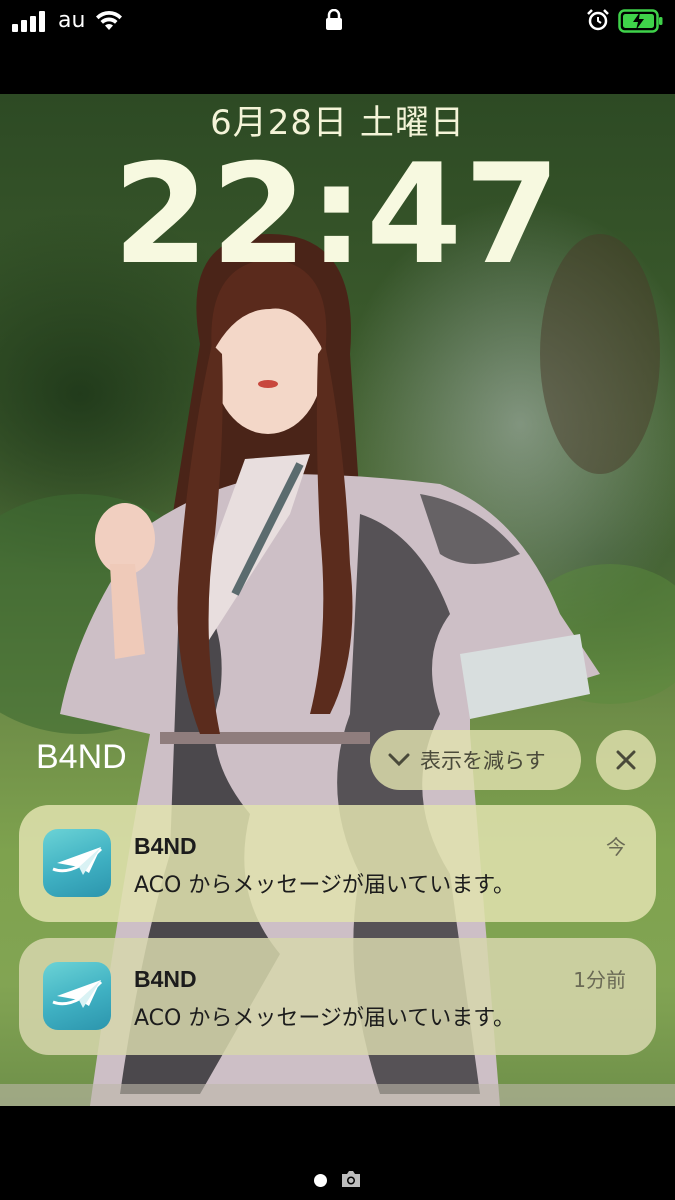  I want to click on notification-card: B4ND ACO からメッセージが届いています。 今, so click(337, 863).